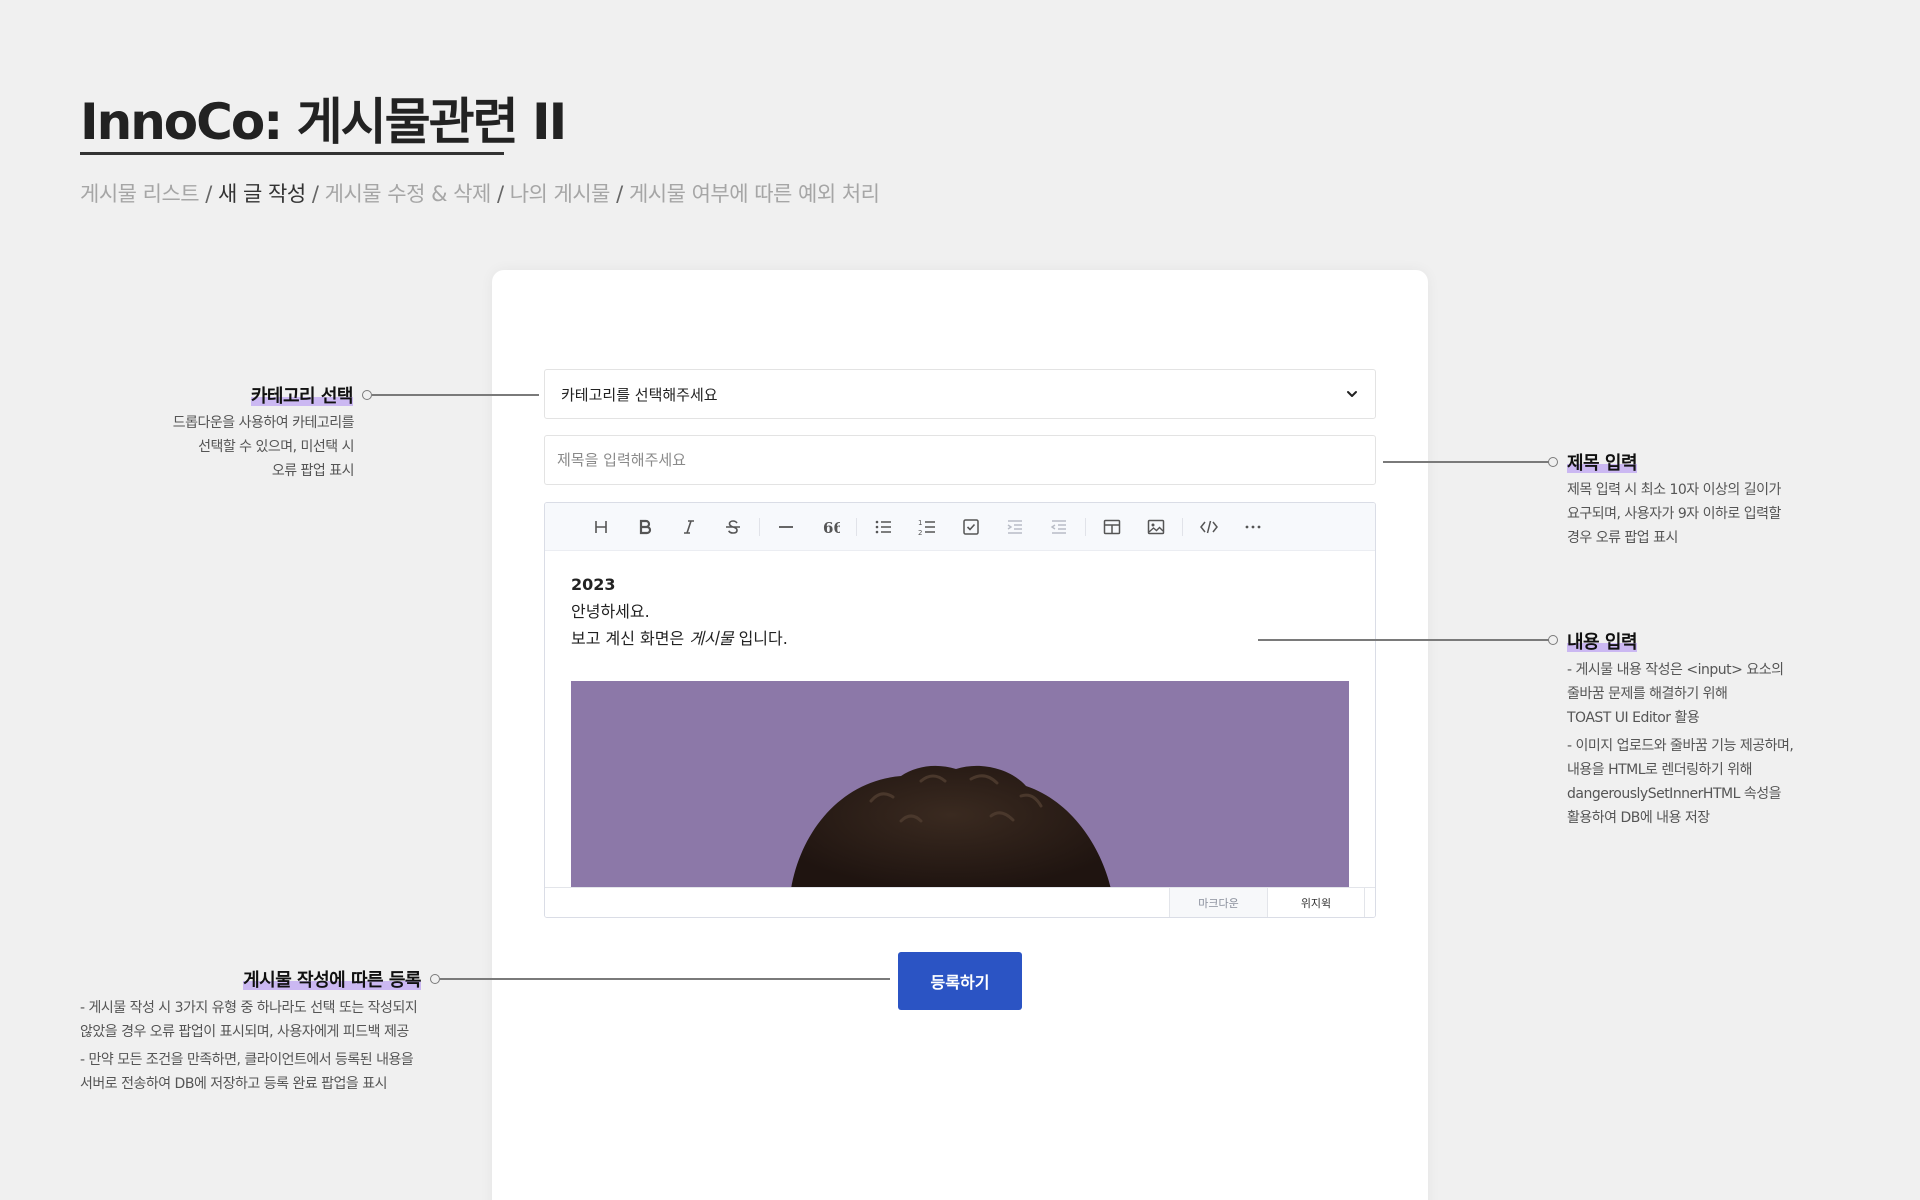  What do you see at coordinates (332, 979) in the screenshot?
I see `annotation-submit-title: 게시물 작성에 따른 등록` at bounding box center [332, 979].